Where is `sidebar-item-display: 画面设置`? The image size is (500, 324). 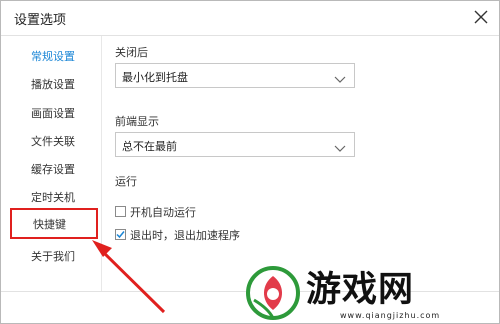 sidebar-item-display: 画面设置 is located at coordinates (53, 113).